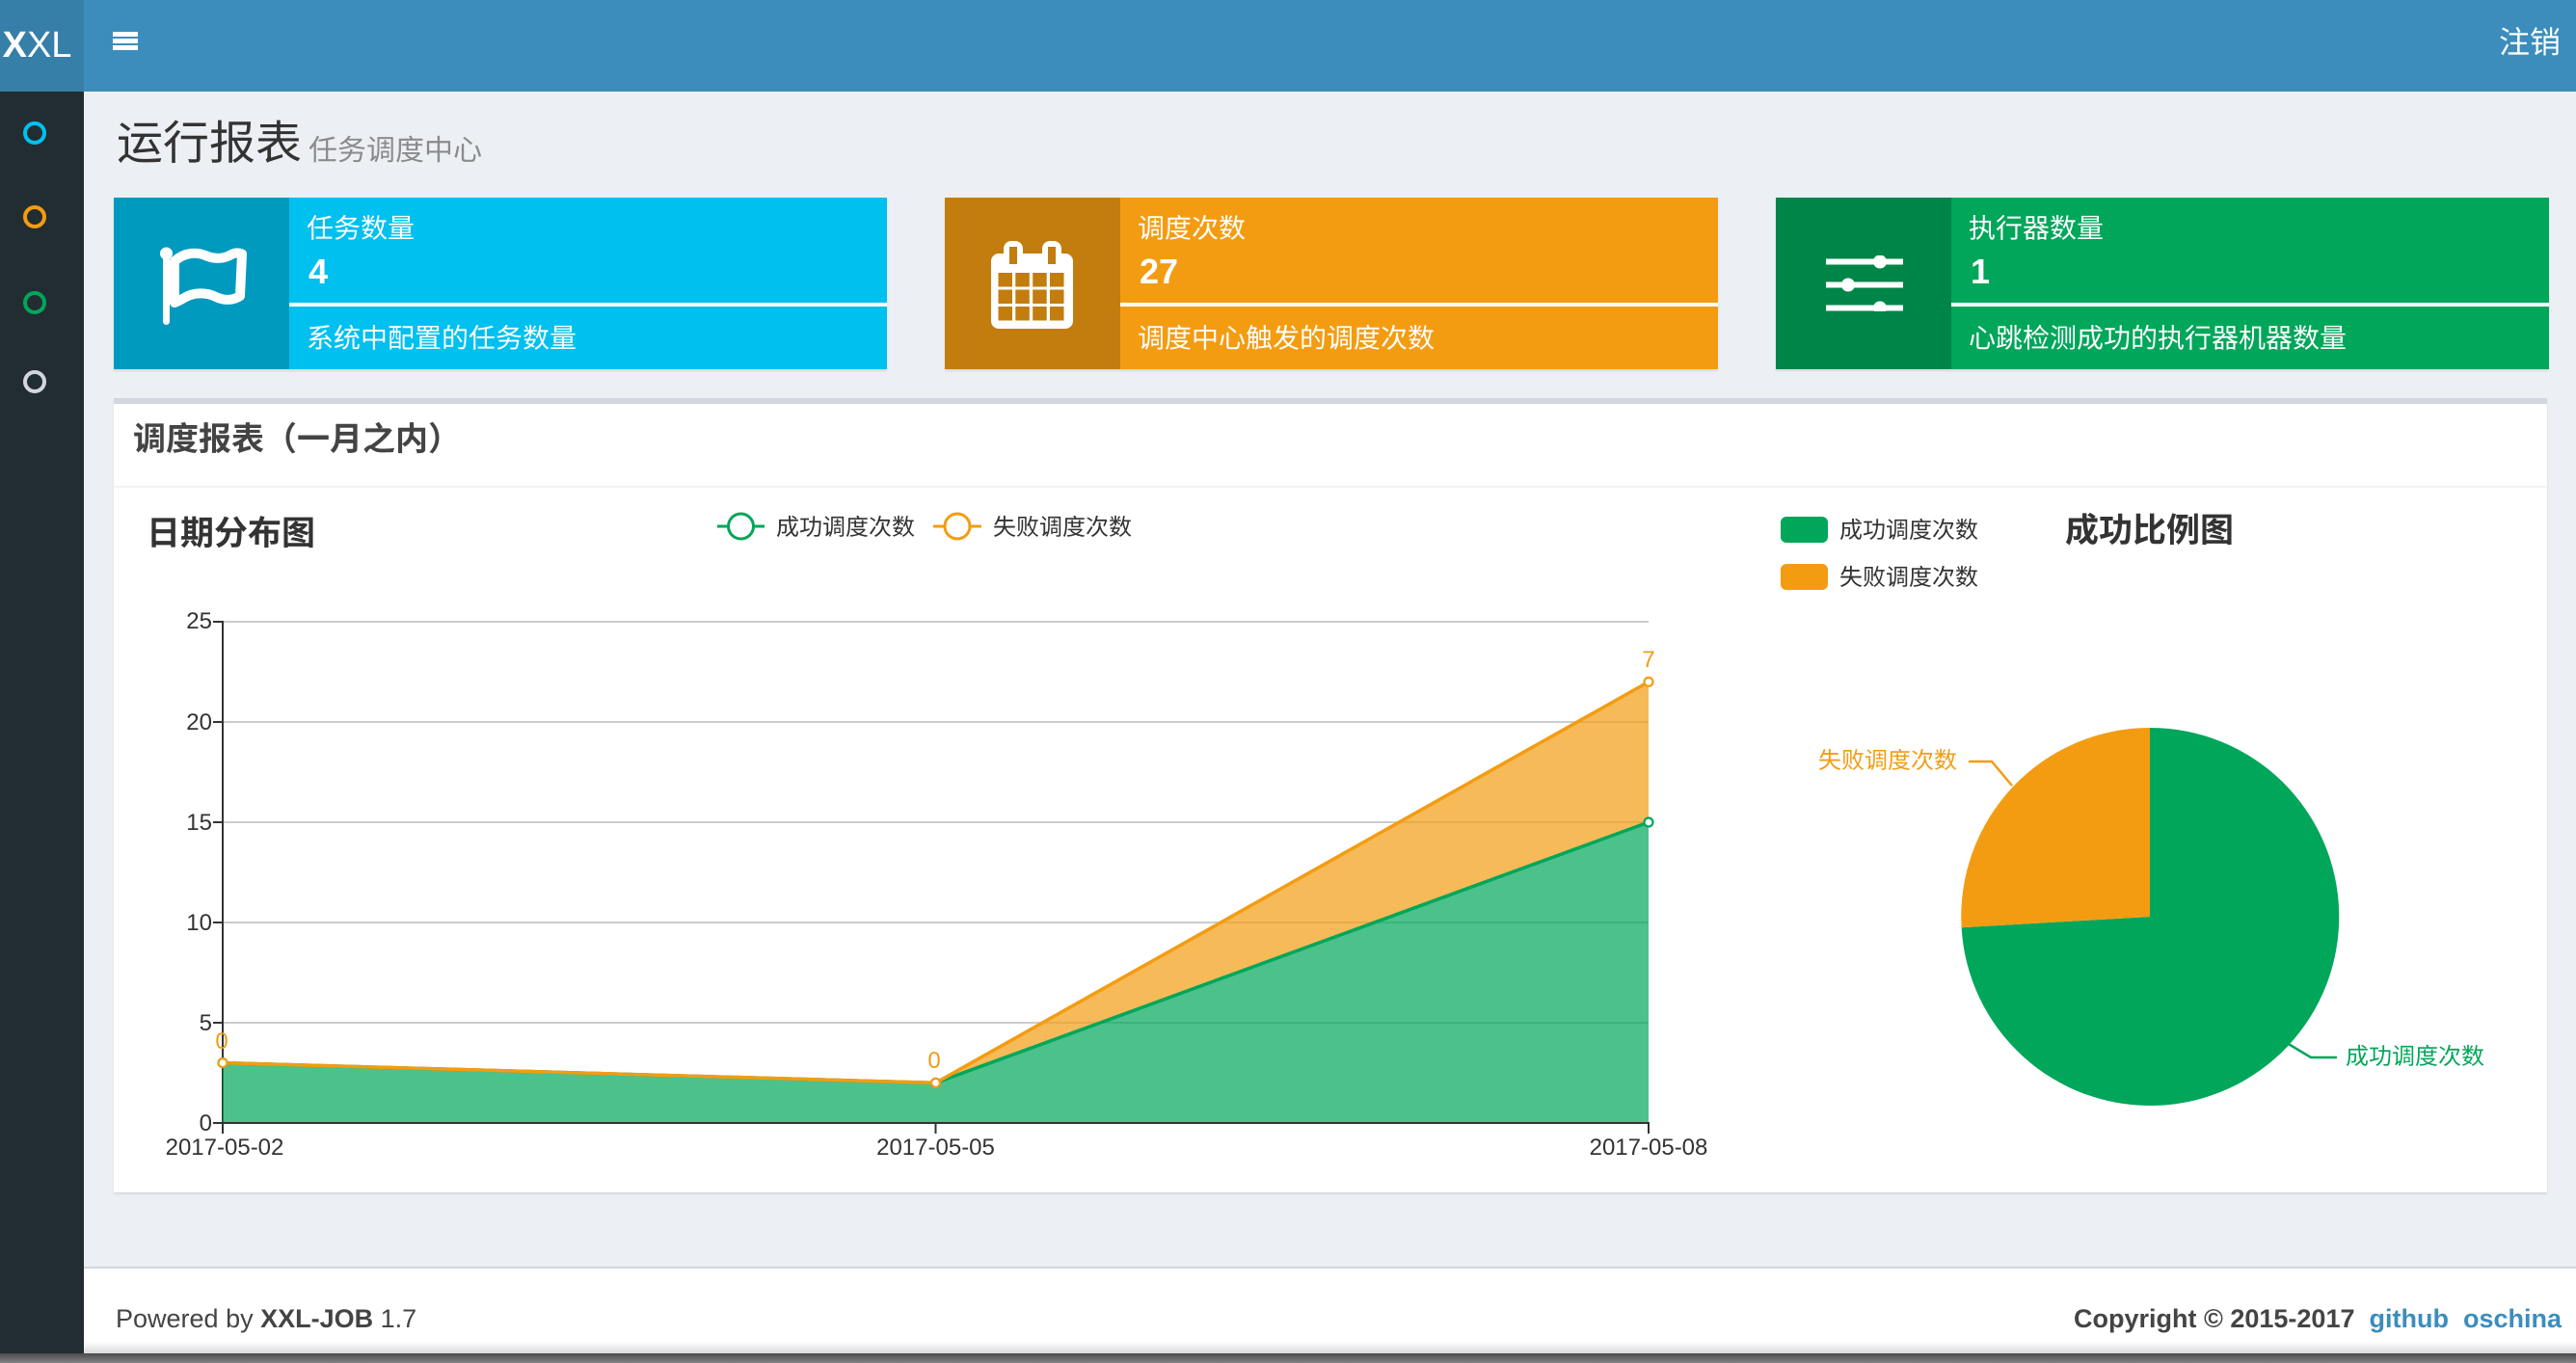 The width and height of the screenshot is (2576, 1363). Describe the element at coordinates (199, 823) in the screenshot. I see `svg-text: 15` at that location.